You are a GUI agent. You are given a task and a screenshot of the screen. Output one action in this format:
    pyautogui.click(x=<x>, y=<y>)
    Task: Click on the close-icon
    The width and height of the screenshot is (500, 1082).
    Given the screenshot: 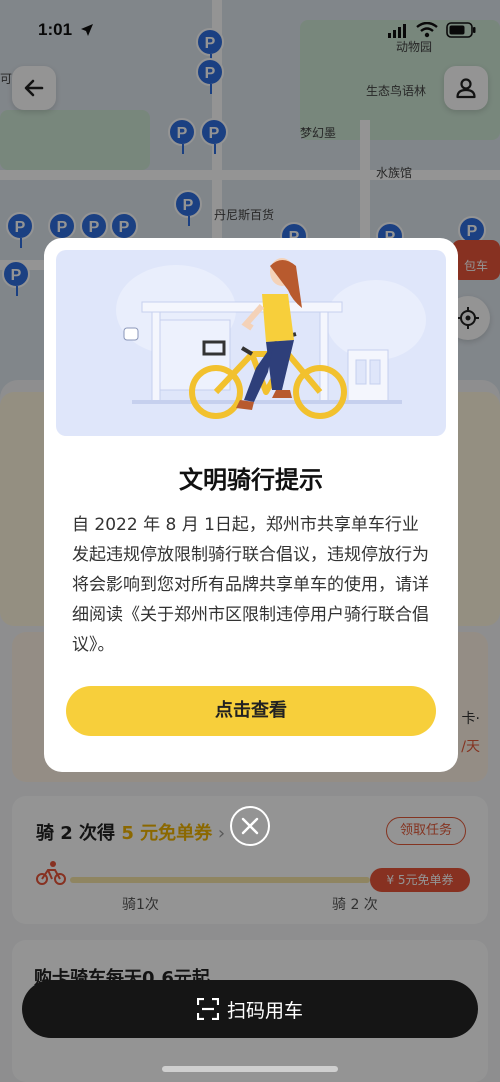 What is the action you would take?
    pyautogui.click(x=250, y=826)
    